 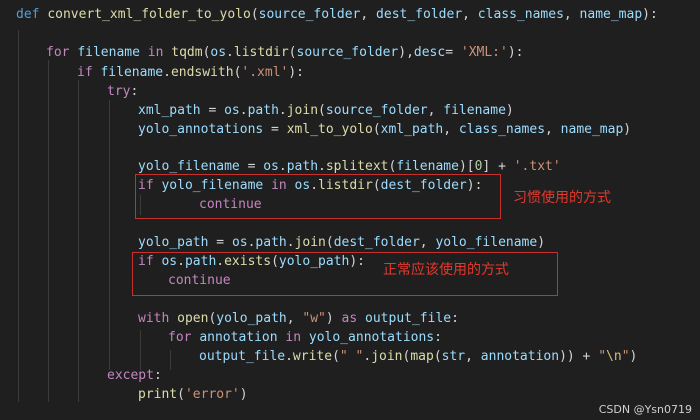 I want to click on highlight-box-habit, so click(x=318, y=196).